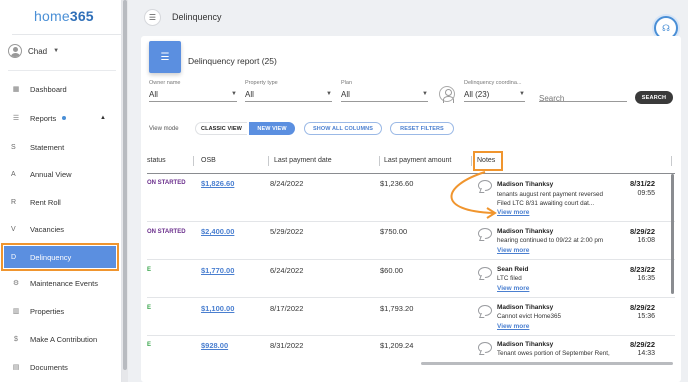 The height and width of the screenshot is (382, 688). What do you see at coordinates (221, 128) in the screenshot?
I see `classic-view-button: CLASSIC VIEW` at bounding box center [221, 128].